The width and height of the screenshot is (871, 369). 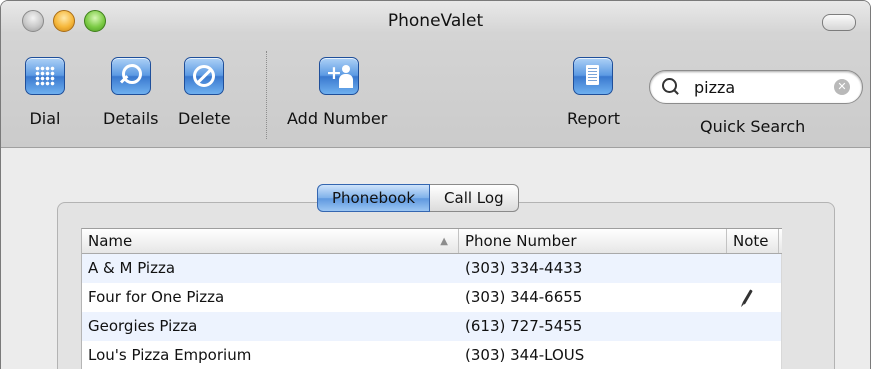 I want to click on delete-label: Delete, so click(x=204, y=118).